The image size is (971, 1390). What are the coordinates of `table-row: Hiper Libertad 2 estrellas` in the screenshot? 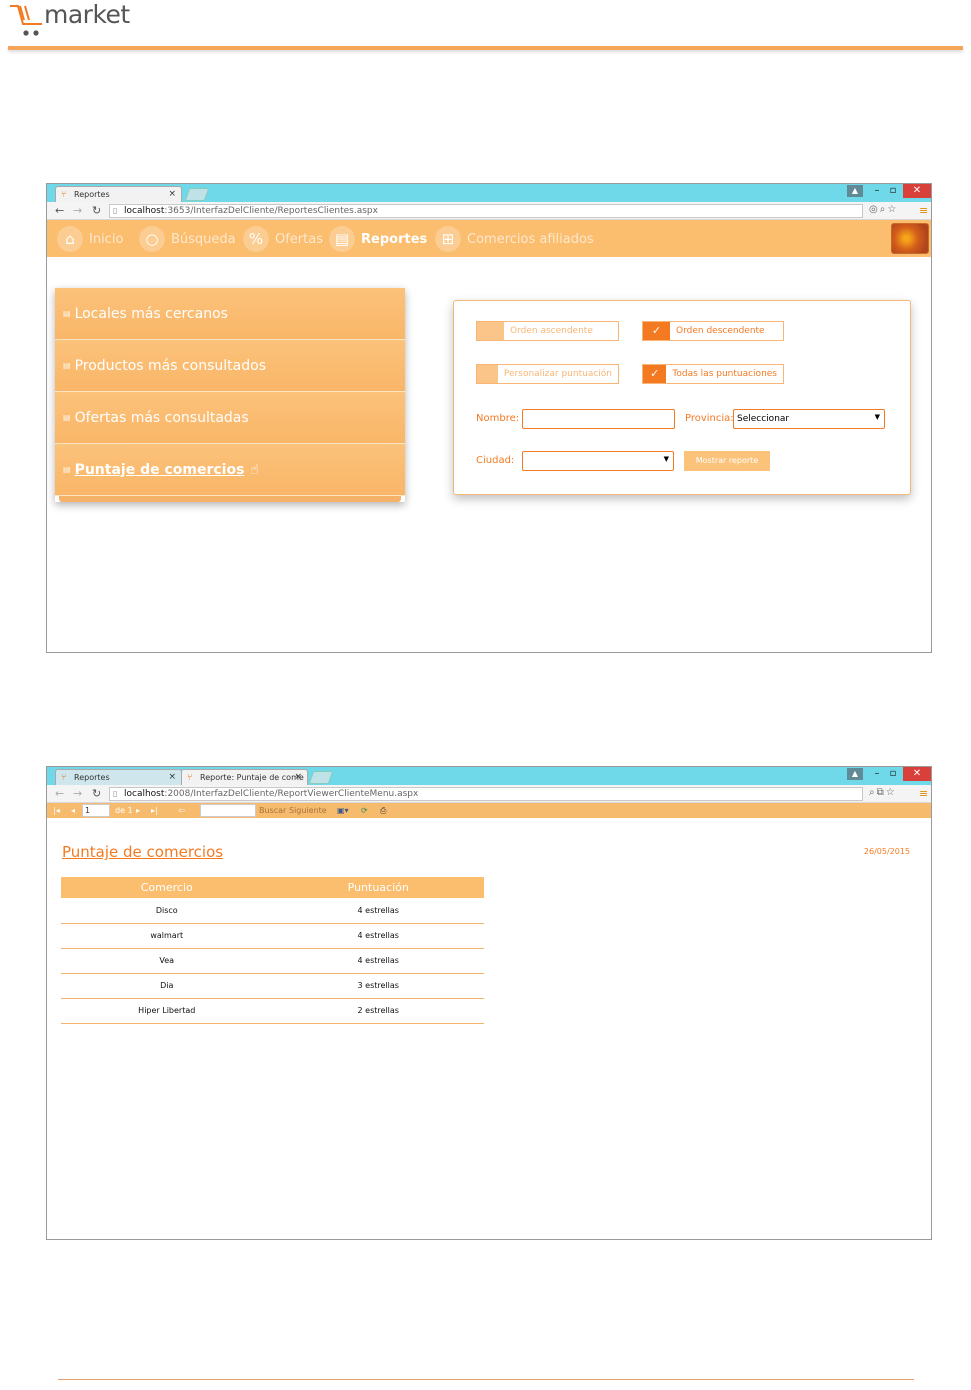 It's located at (272, 1011).